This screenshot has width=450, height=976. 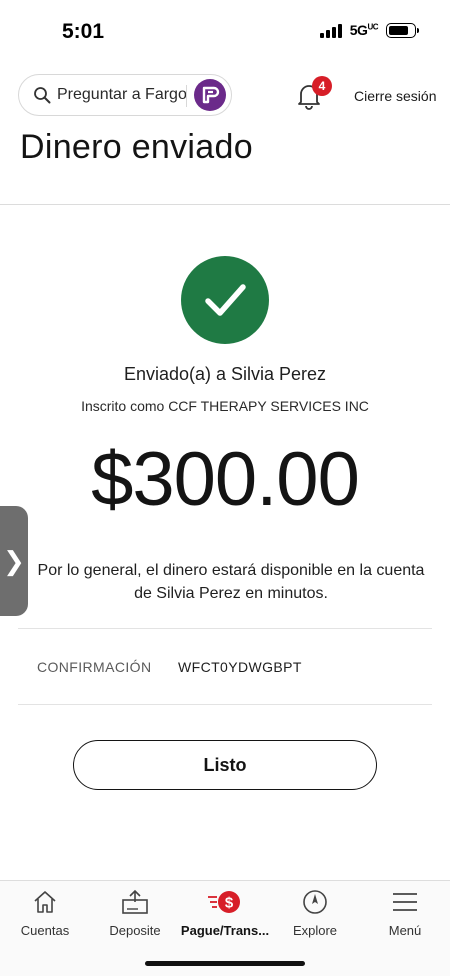 I want to click on search-divider, so click(x=186, y=96).